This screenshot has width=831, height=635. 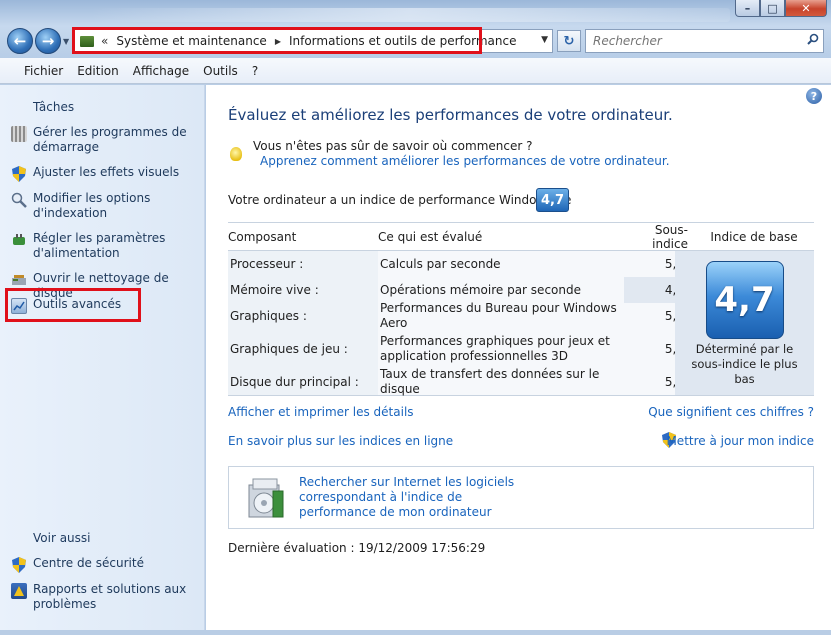 What do you see at coordinates (744, 364) in the screenshot?
I see `base-score-caption: Déterminé par le sous-indice le plus bas` at bounding box center [744, 364].